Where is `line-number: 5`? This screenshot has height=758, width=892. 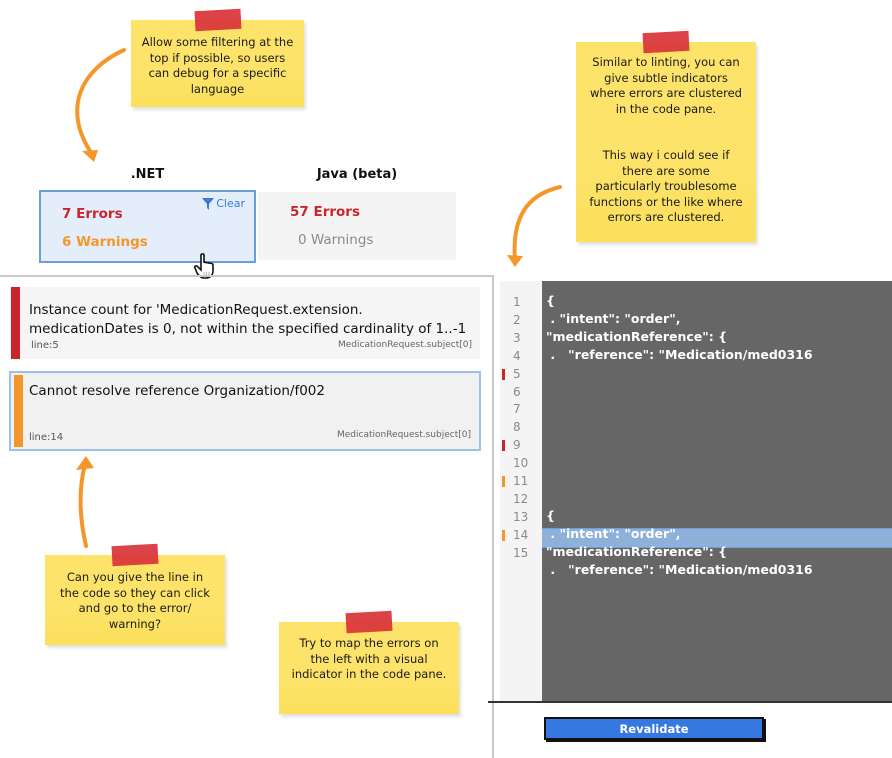 line-number: 5 is located at coordinates (517, 373).